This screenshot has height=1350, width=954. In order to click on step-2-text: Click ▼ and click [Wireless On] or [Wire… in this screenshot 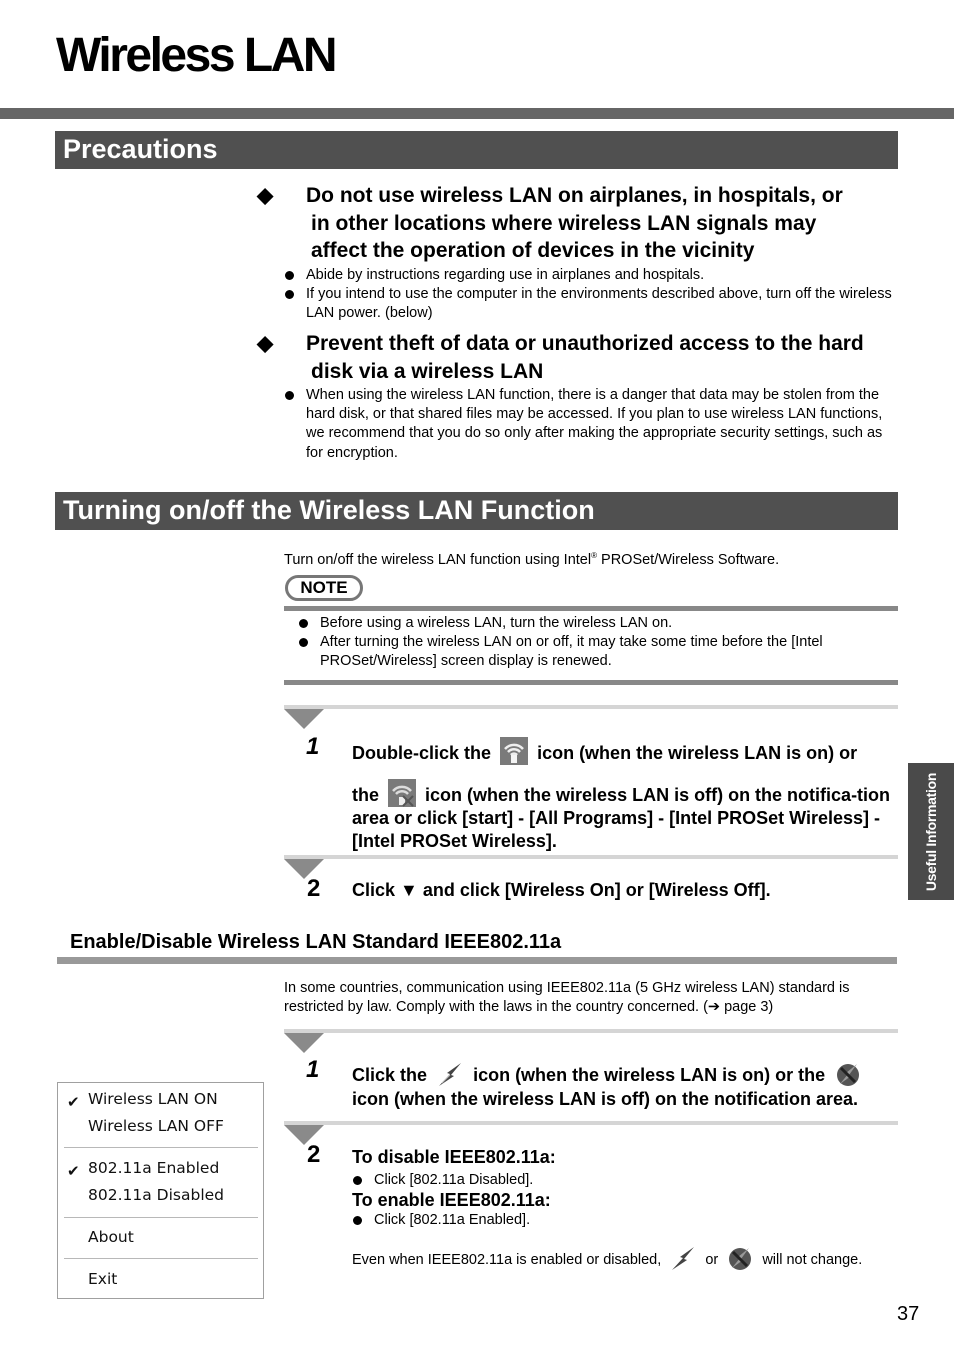, I will do `click(561, 890)`.